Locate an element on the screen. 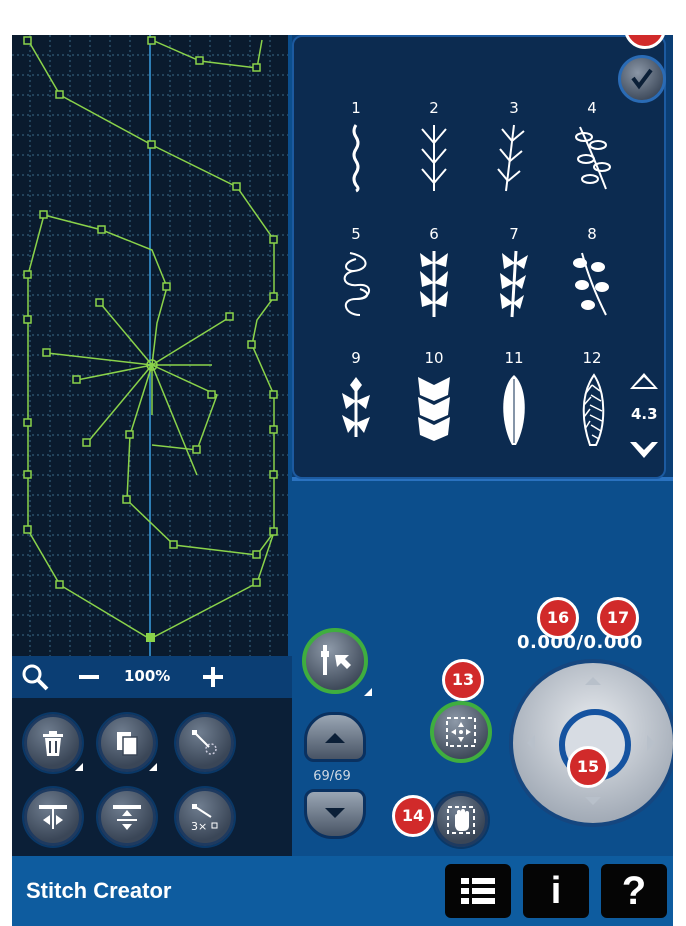  ok-button is located at coordinates (642, 79).